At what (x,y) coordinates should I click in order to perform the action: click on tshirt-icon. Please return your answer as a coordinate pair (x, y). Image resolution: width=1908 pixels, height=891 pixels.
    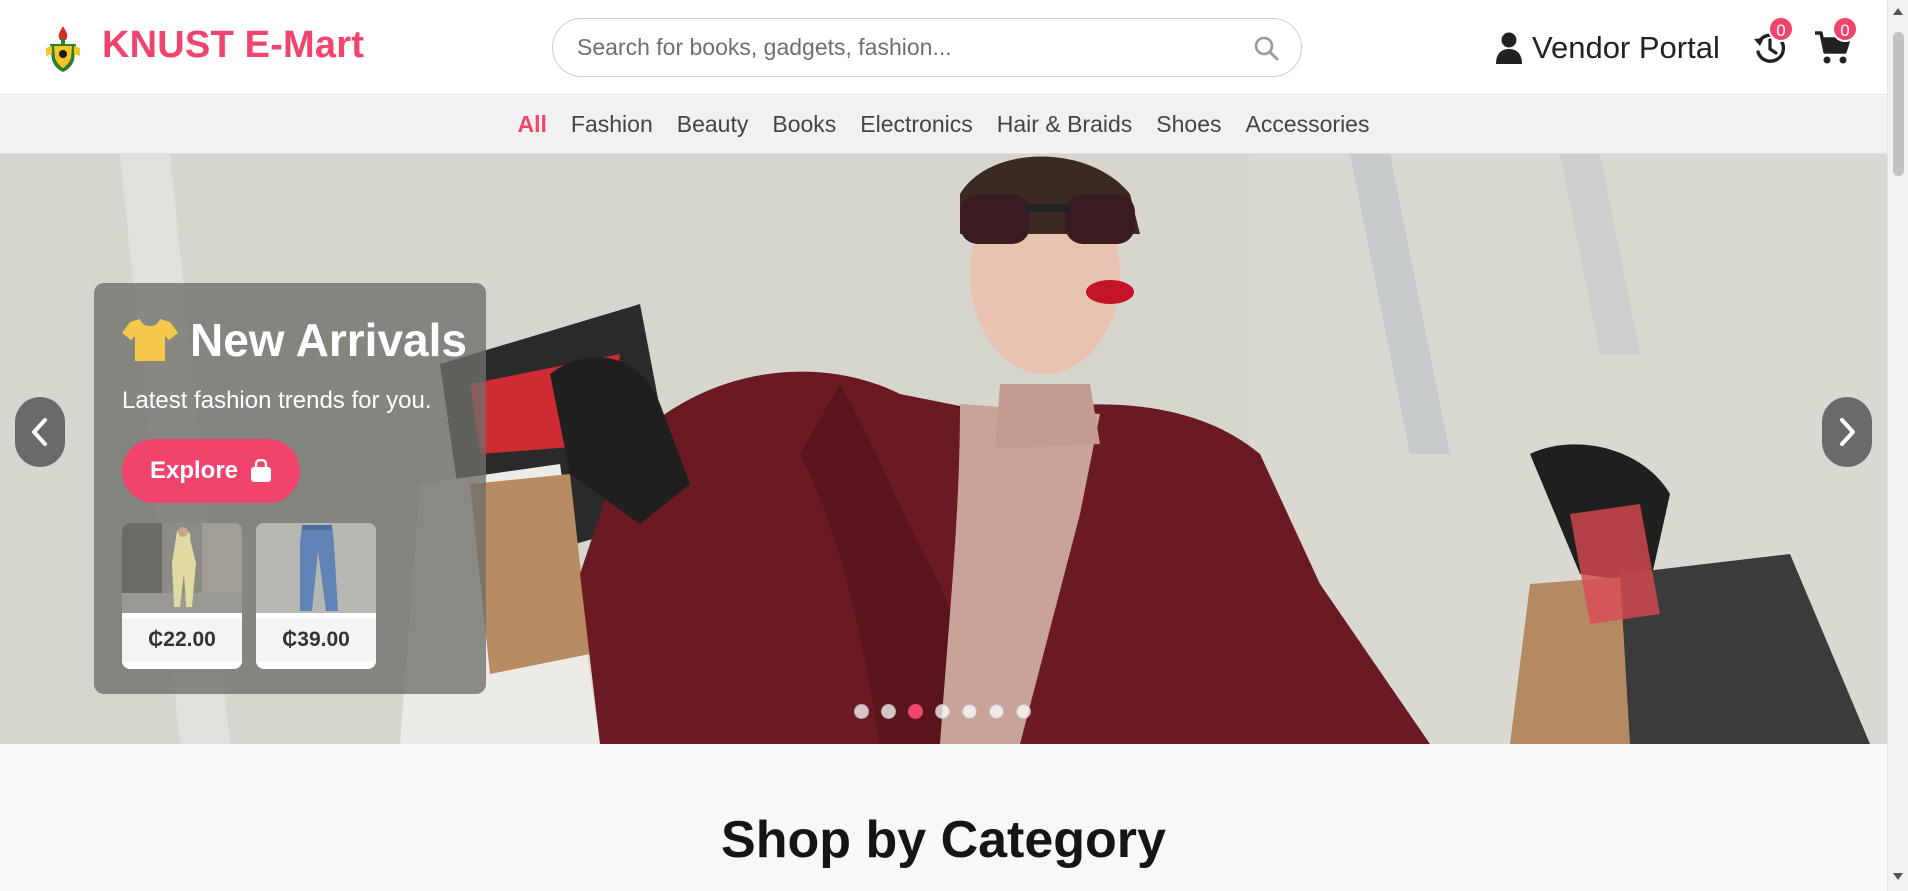
    Looking at the image, I should click on (150, 340).